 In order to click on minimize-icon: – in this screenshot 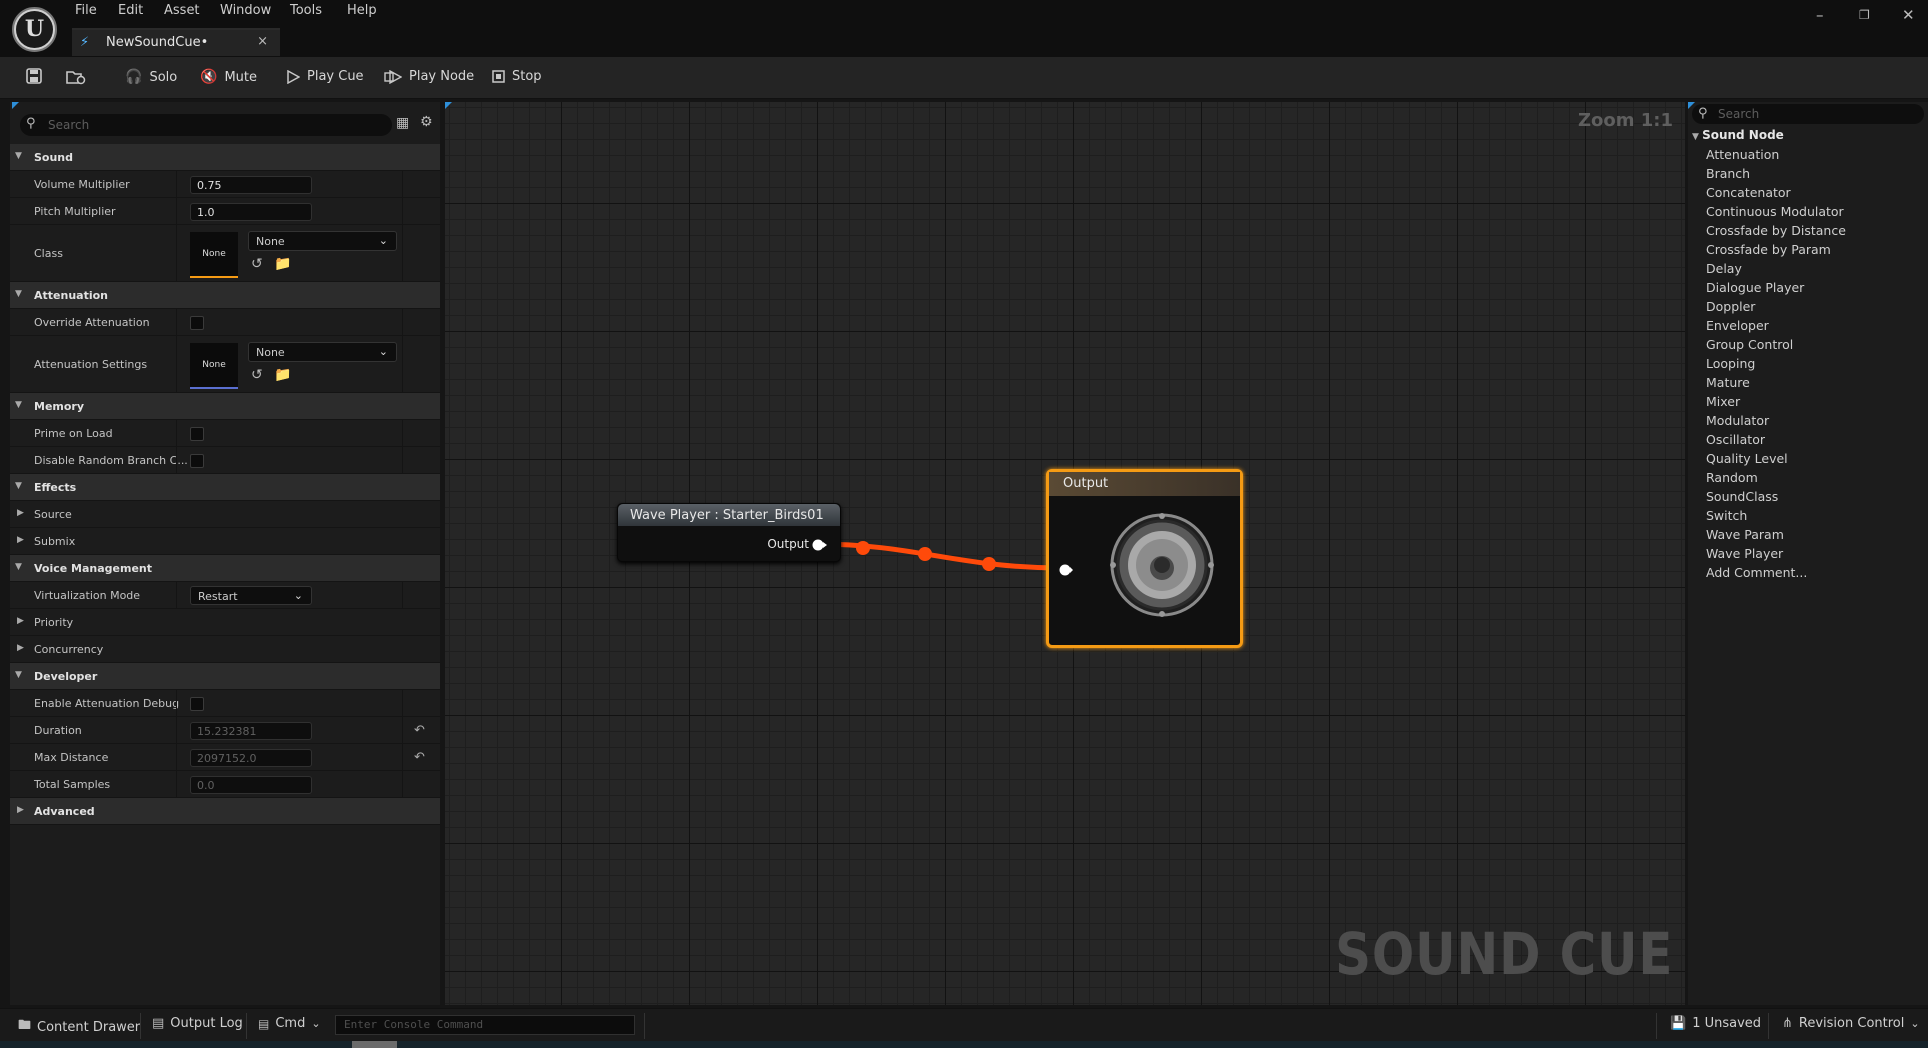, I will do `click(1820, 15)`.